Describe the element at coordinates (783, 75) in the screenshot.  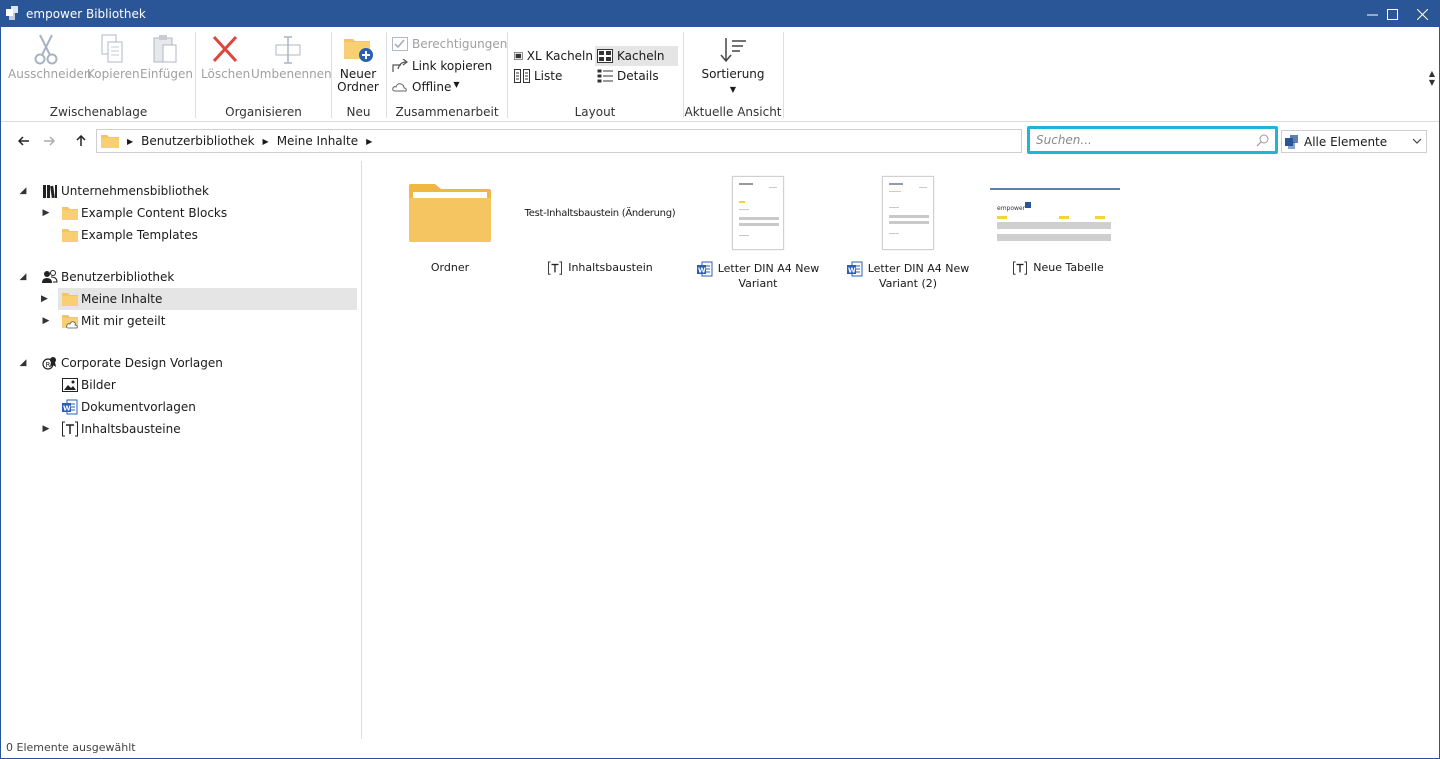
I see `ribbon-separator` at that location.